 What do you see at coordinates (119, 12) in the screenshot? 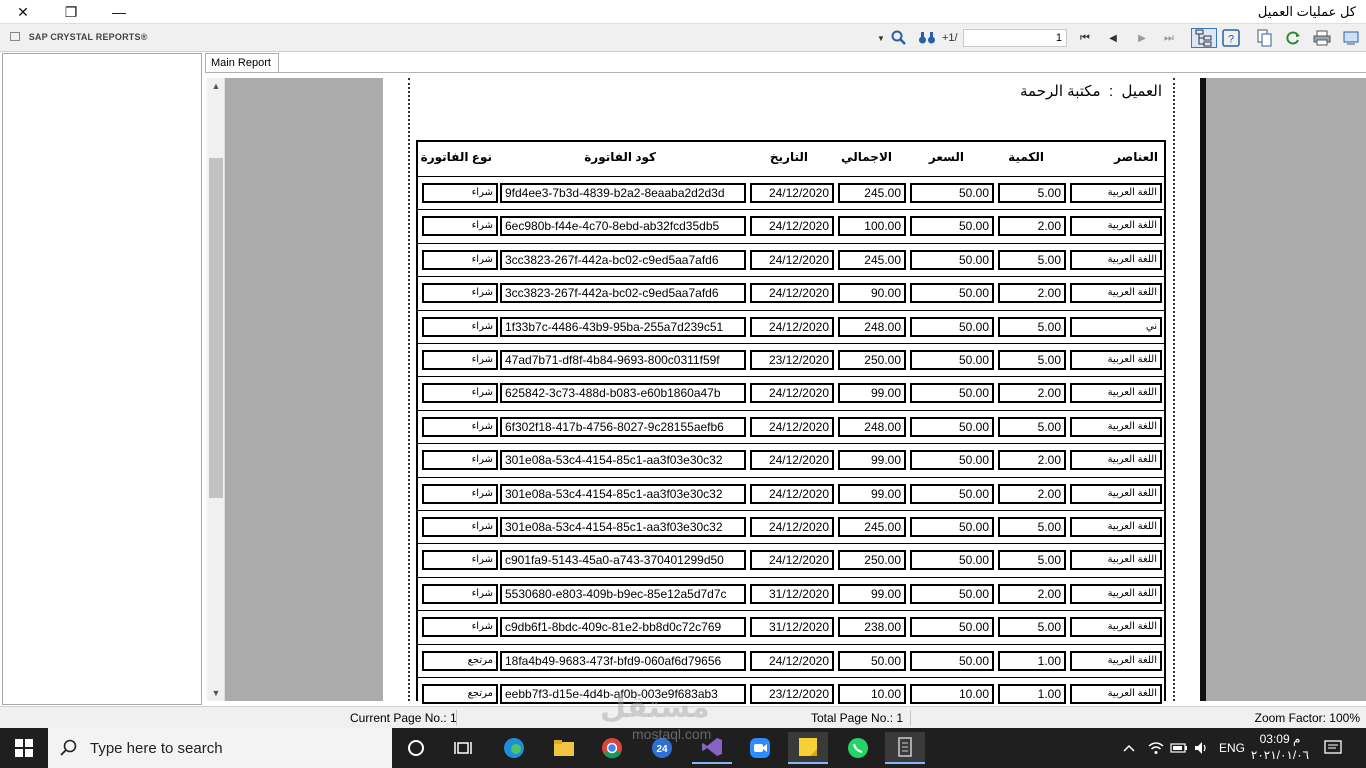
I see `minimize-icon: —` at bounding box center [119, 12].